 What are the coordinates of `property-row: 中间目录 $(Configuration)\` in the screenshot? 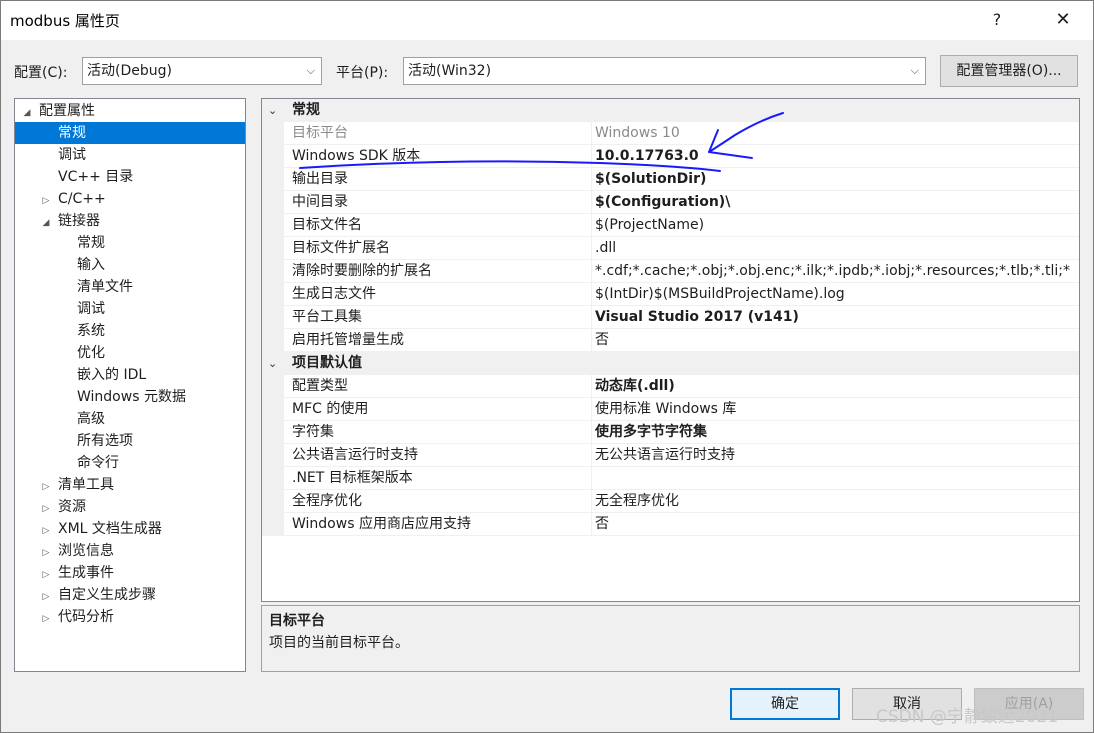 It's located at (670, 202).